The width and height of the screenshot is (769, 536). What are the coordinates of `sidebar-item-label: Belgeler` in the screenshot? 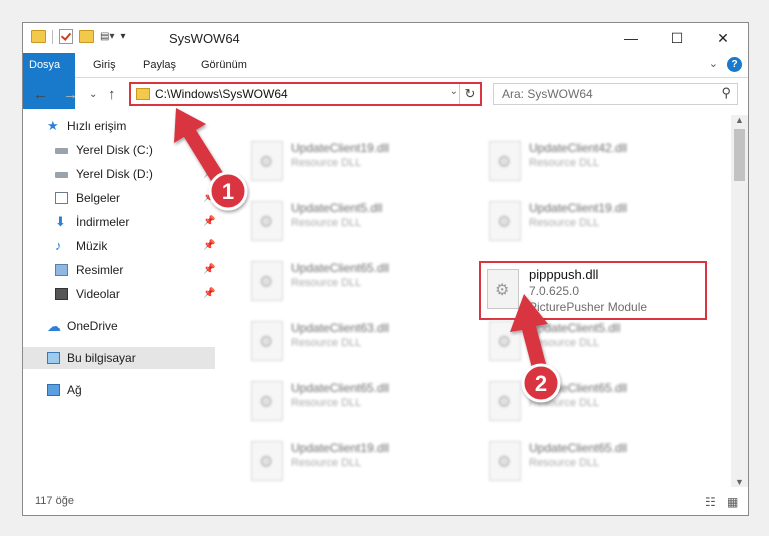 It's located at (98, 198).